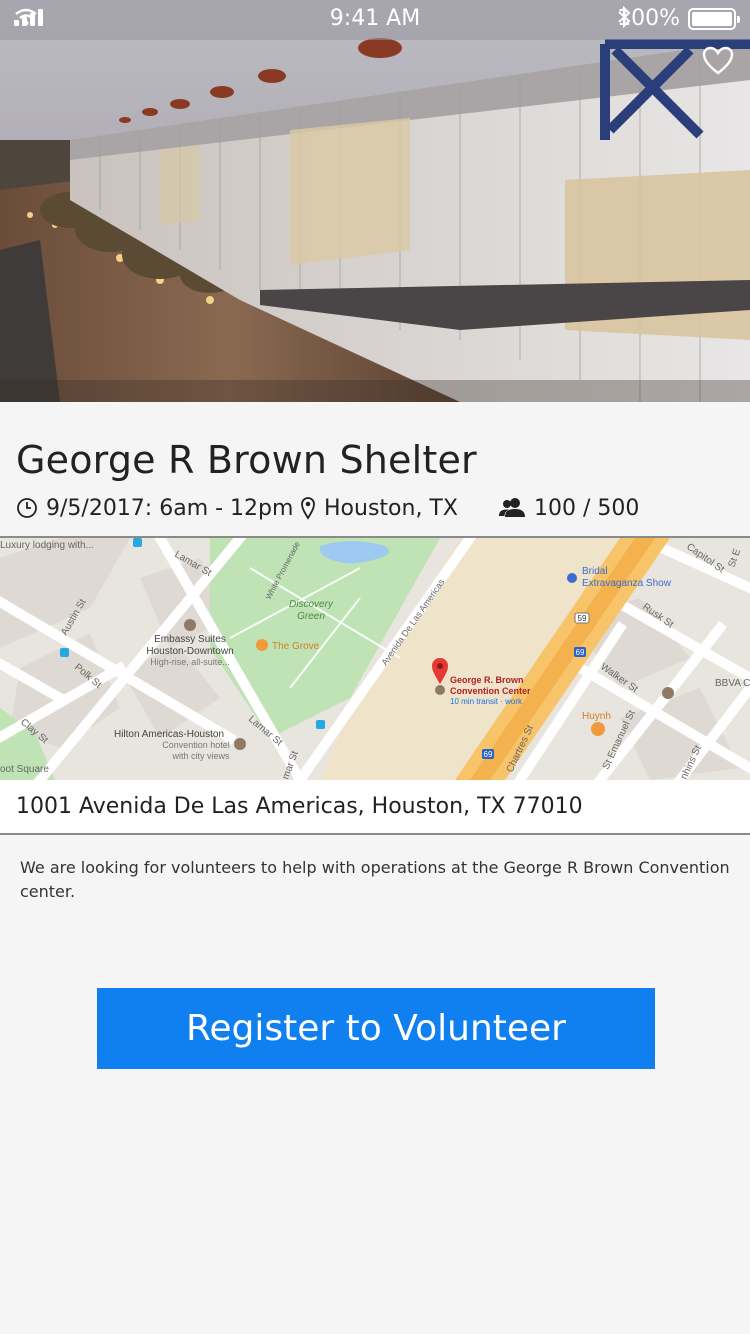  I want to click on map-label-grove: The Grove, so click(296, 646).